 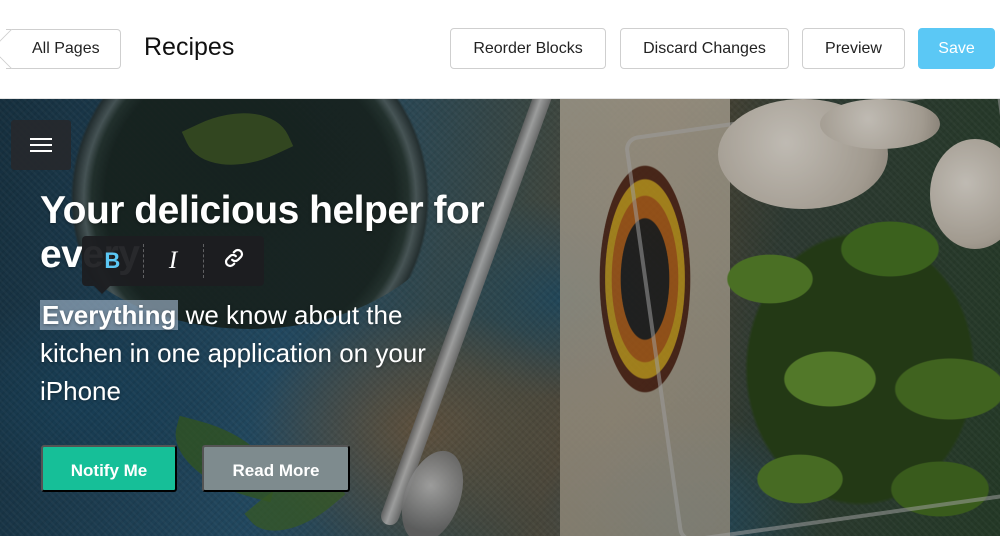 What do you see at coordinates (109, 315) in the screenshot?
I see `selected-text: Everything` at bounding box center [109, 315].